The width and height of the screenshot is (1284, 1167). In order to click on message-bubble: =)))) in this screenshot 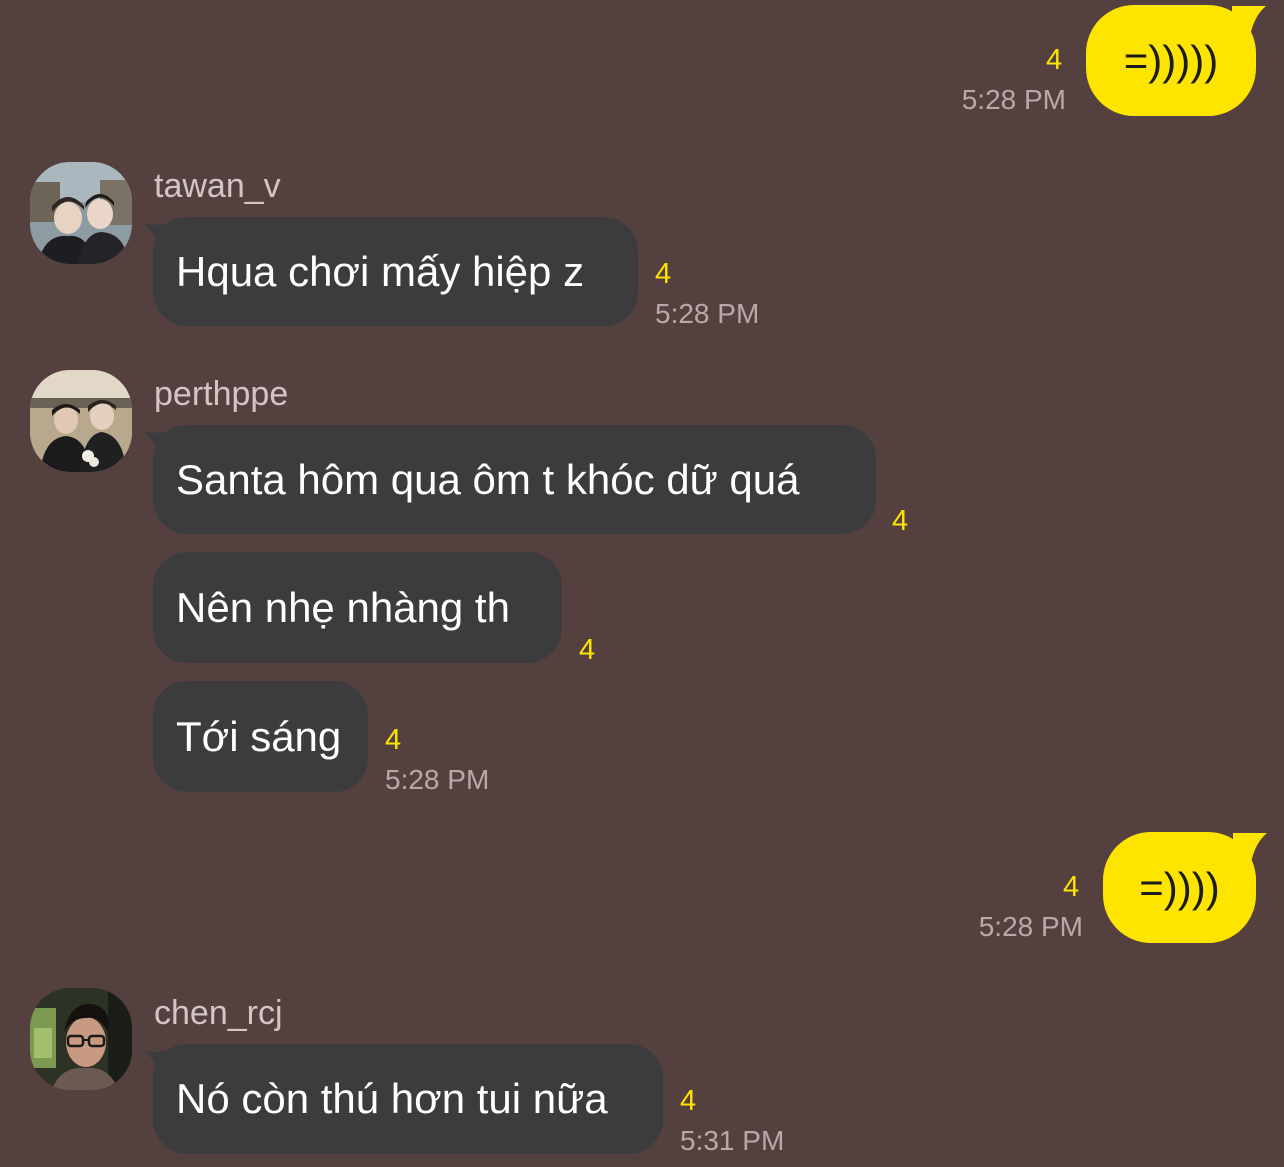, I will do `click(1179, 887)`.